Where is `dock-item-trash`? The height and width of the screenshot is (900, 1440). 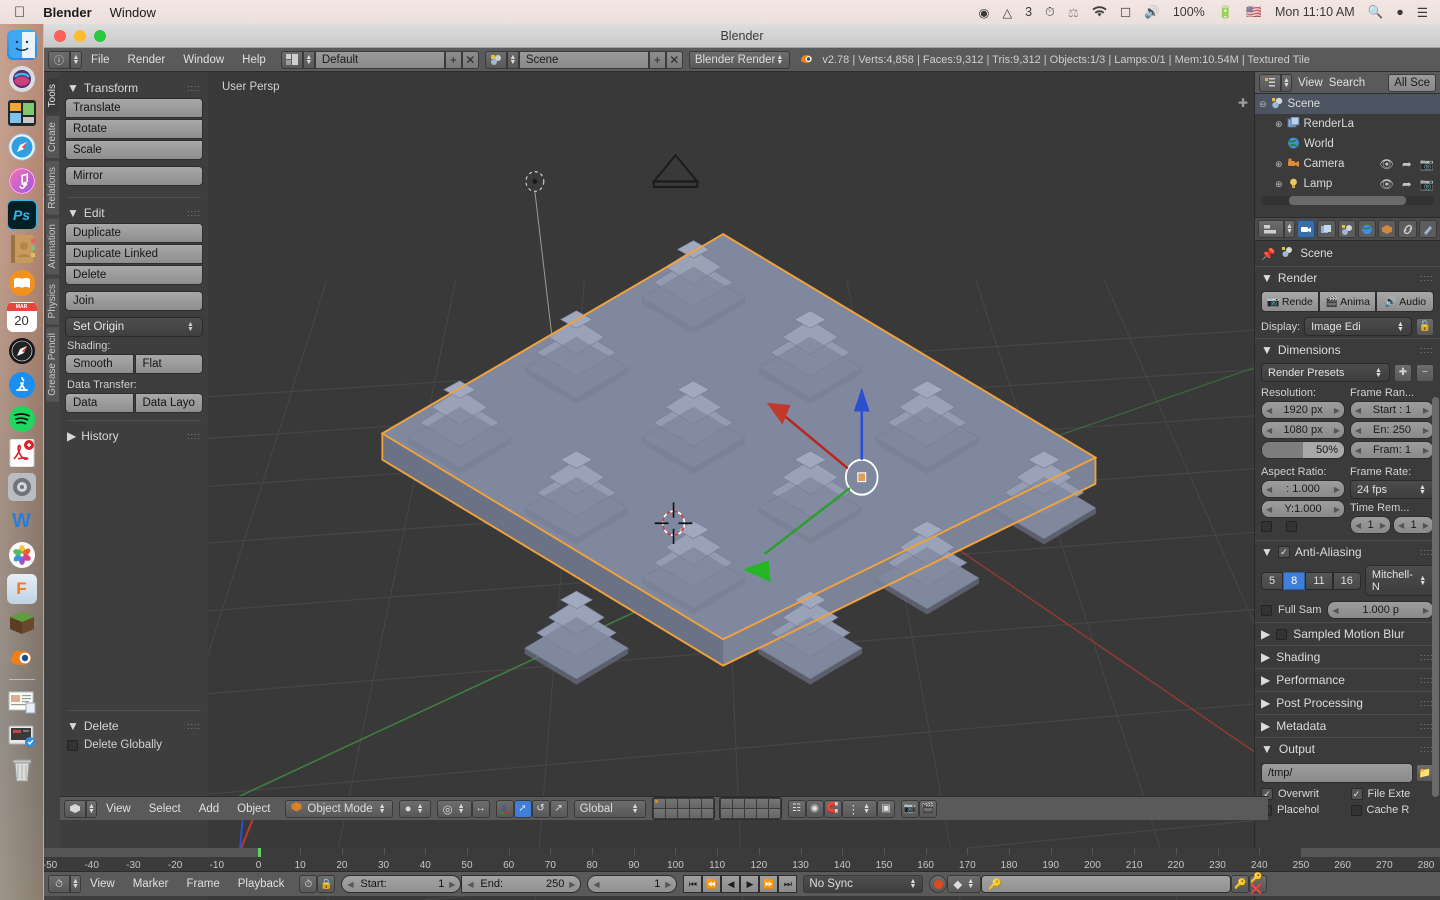 dock-item-trash is located at coordinates (22, 770).